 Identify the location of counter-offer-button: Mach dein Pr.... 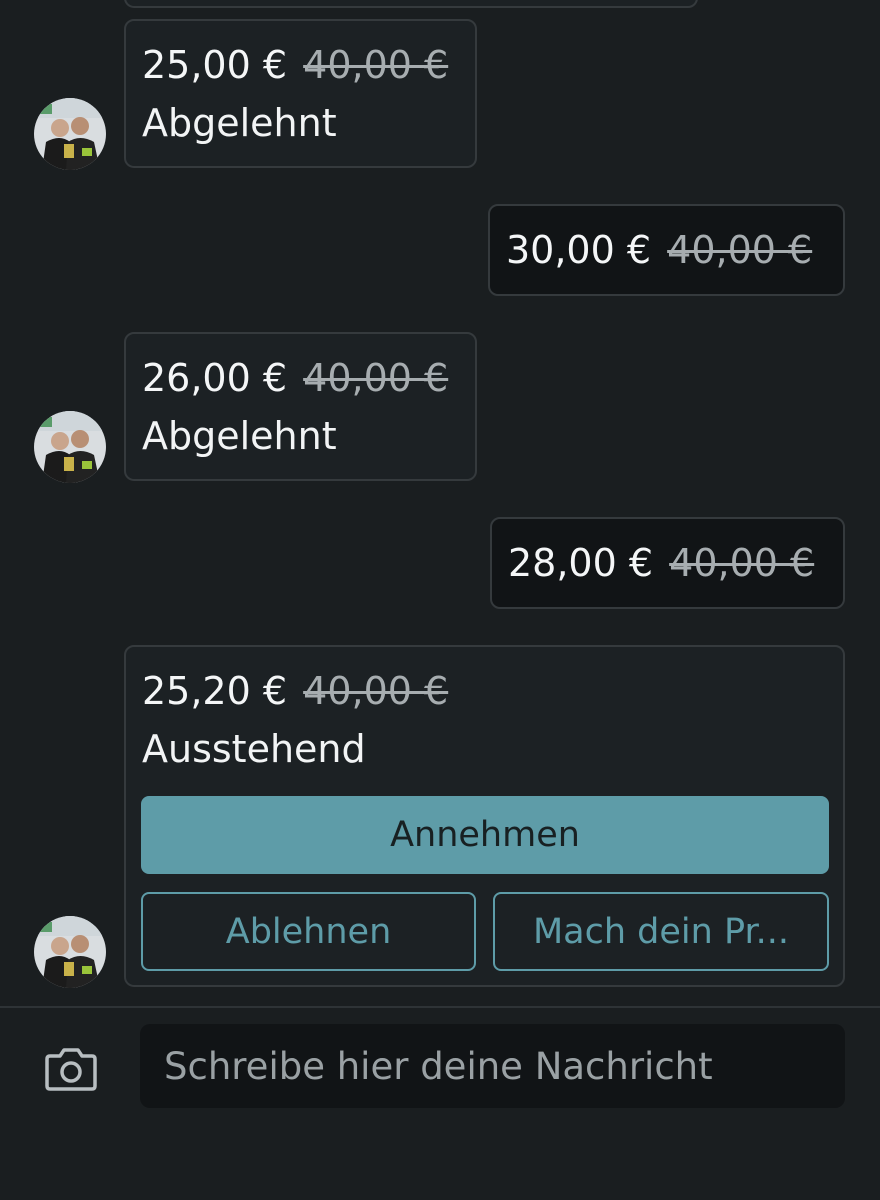
(661, 931).